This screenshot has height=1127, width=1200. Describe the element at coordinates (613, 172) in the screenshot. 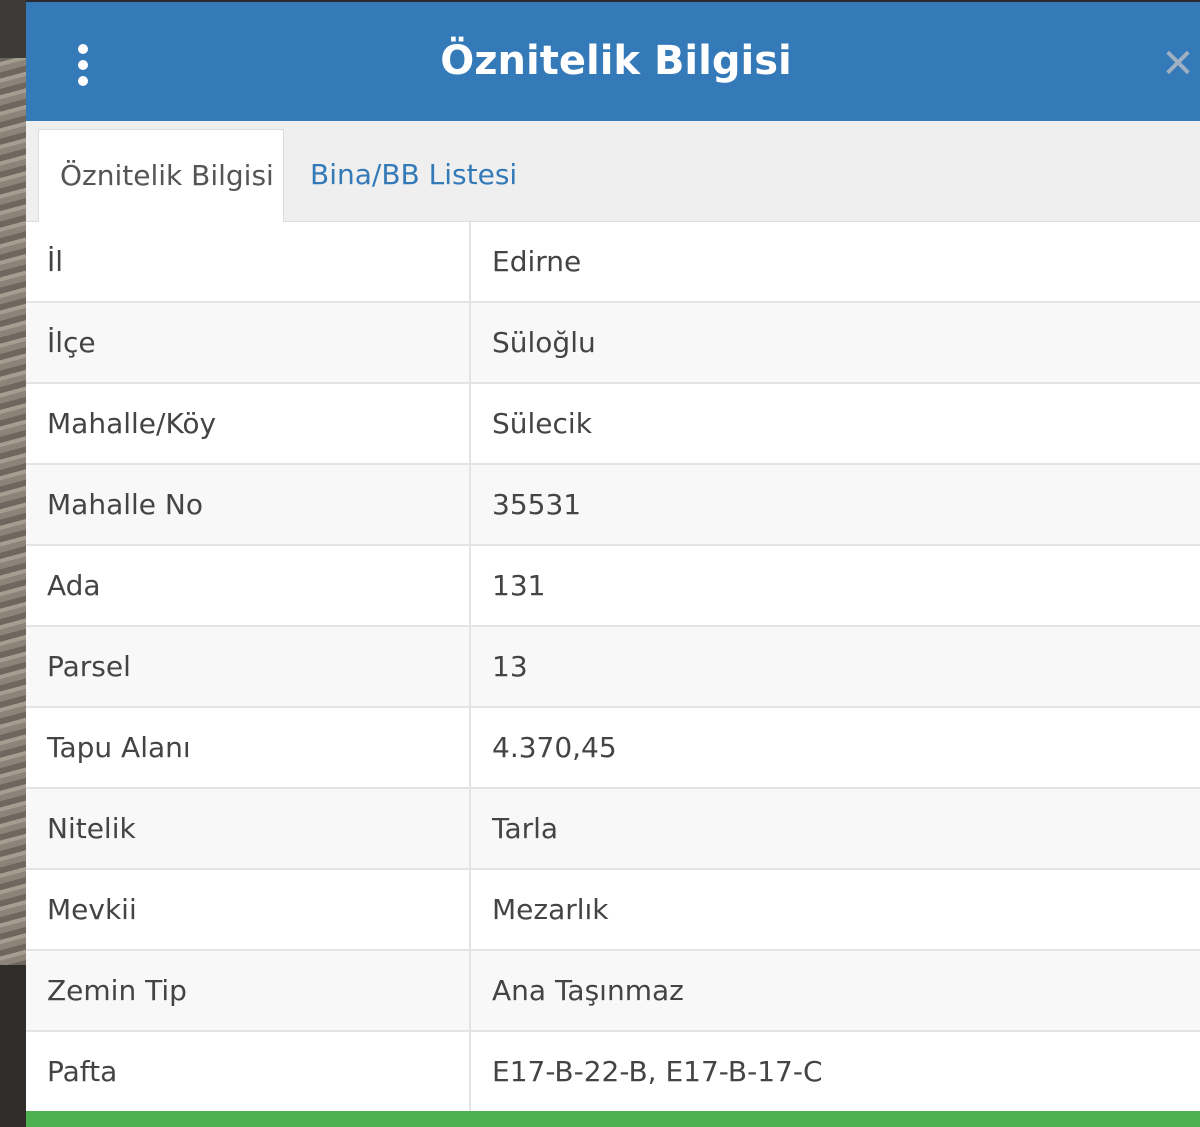

I see `tab-bar: Öznitelik Bilgisi Bina/BB Listesi` at that location.